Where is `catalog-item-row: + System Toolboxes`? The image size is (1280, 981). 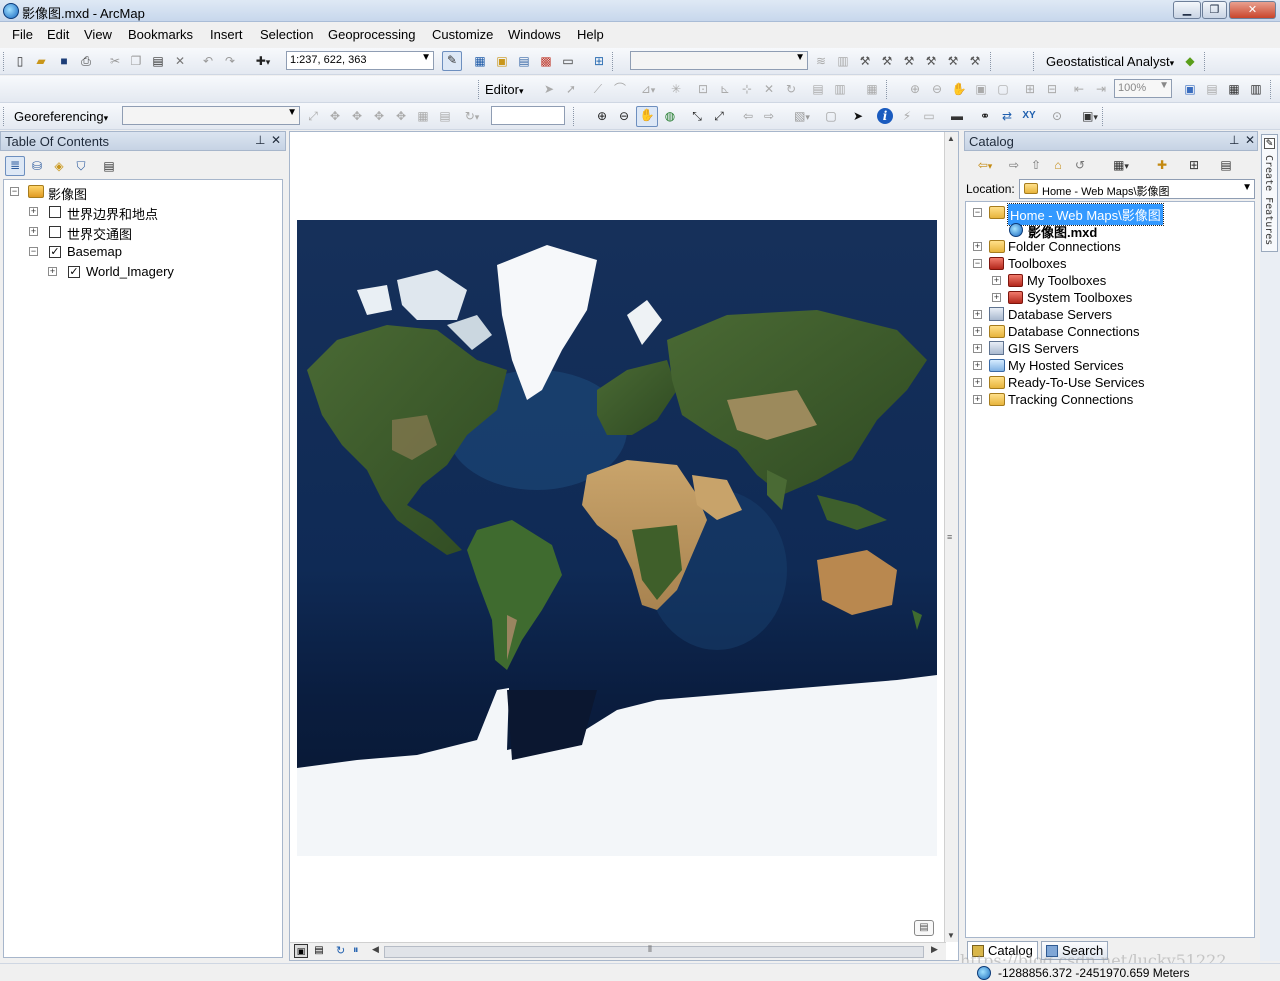
catalog-item-row: + System Toolboxes is located at coordinates (1105, 298).